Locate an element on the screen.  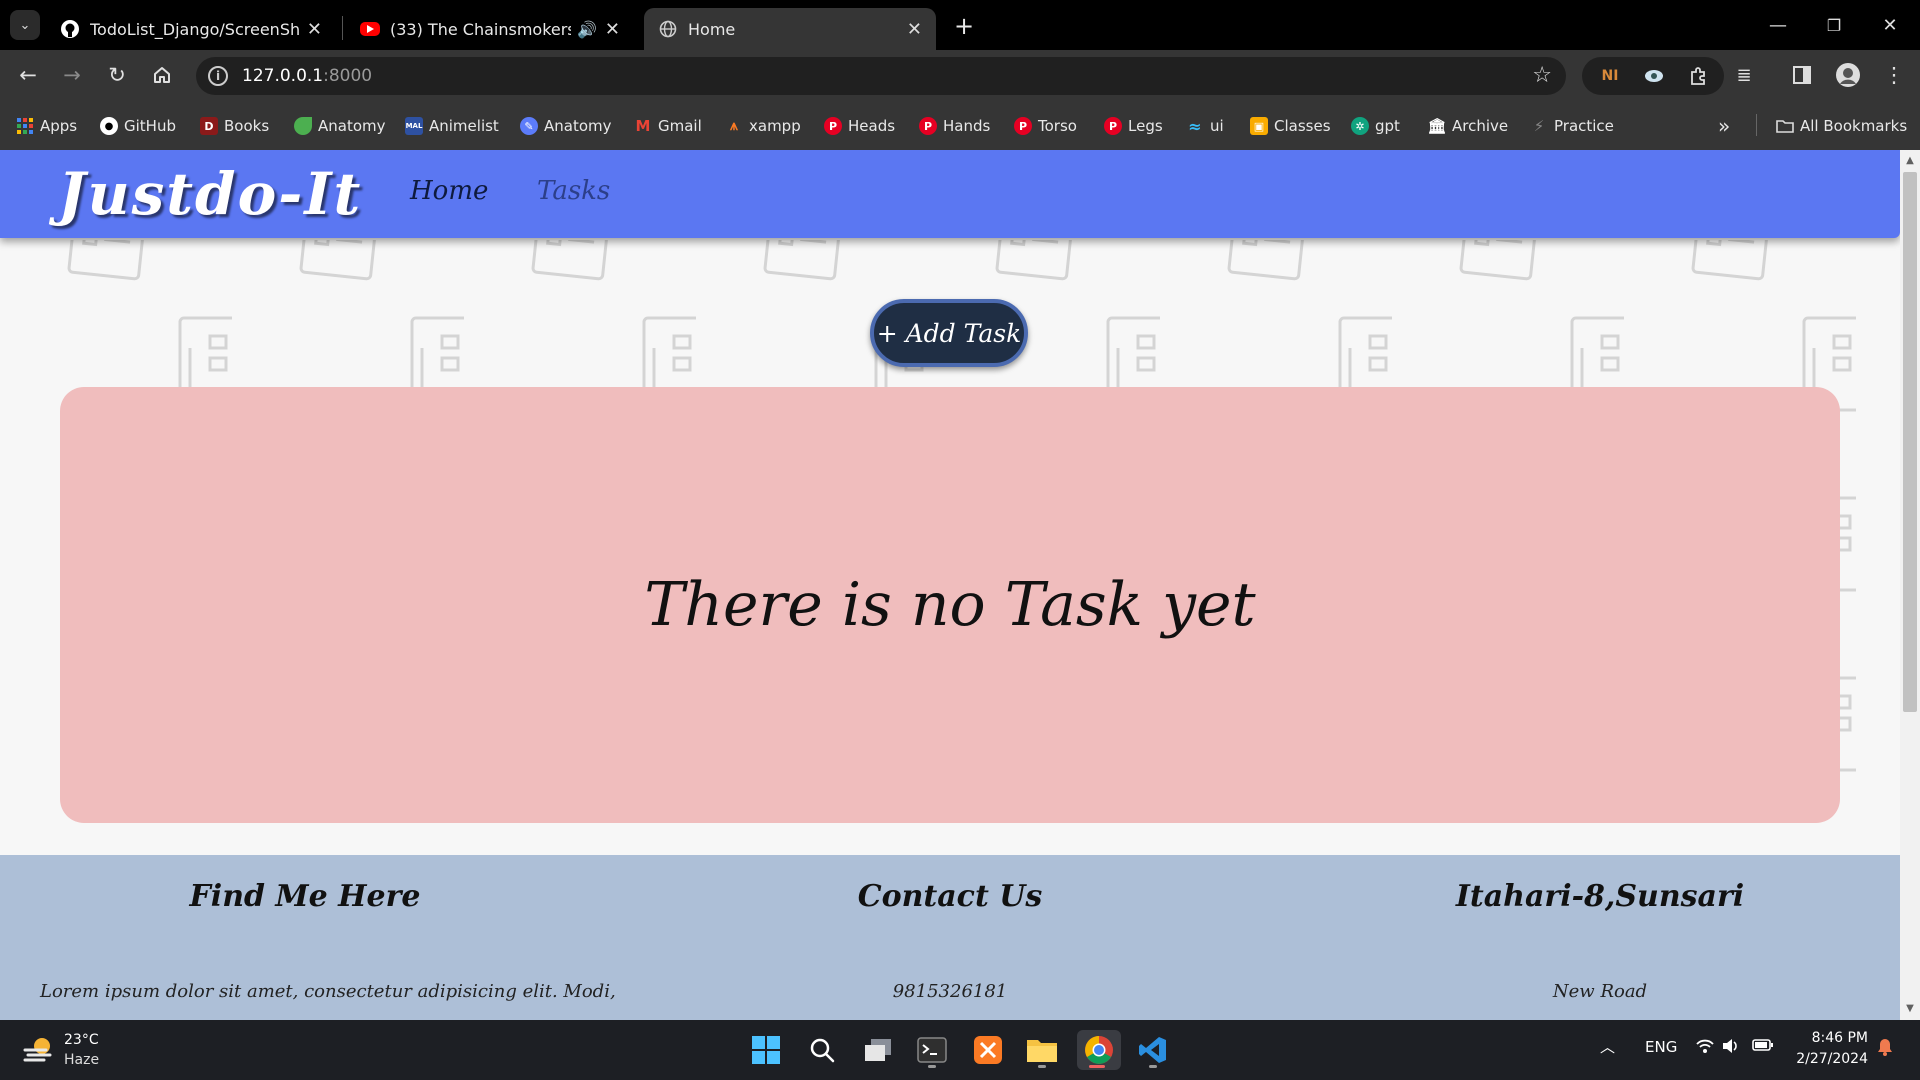
page-scrollbar: ▲ ▼ is located at coordinates (1910, 585).